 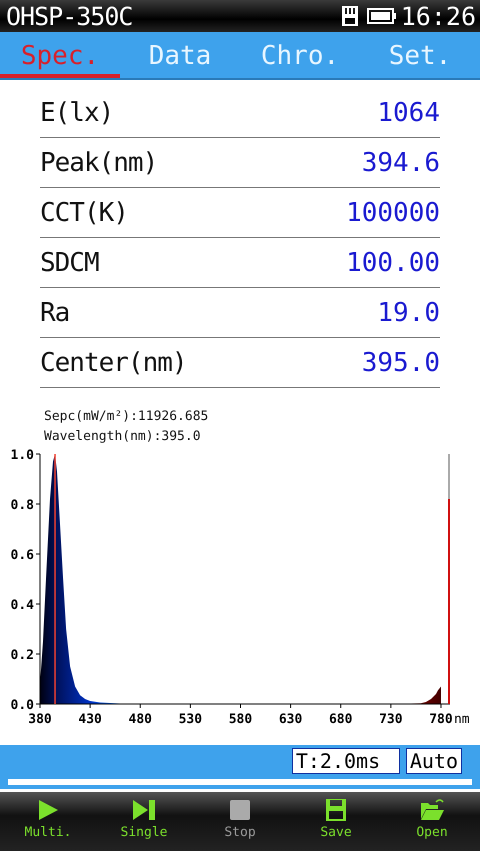 I want to click on x-tick-label: 630, so click(x=290, y=719).